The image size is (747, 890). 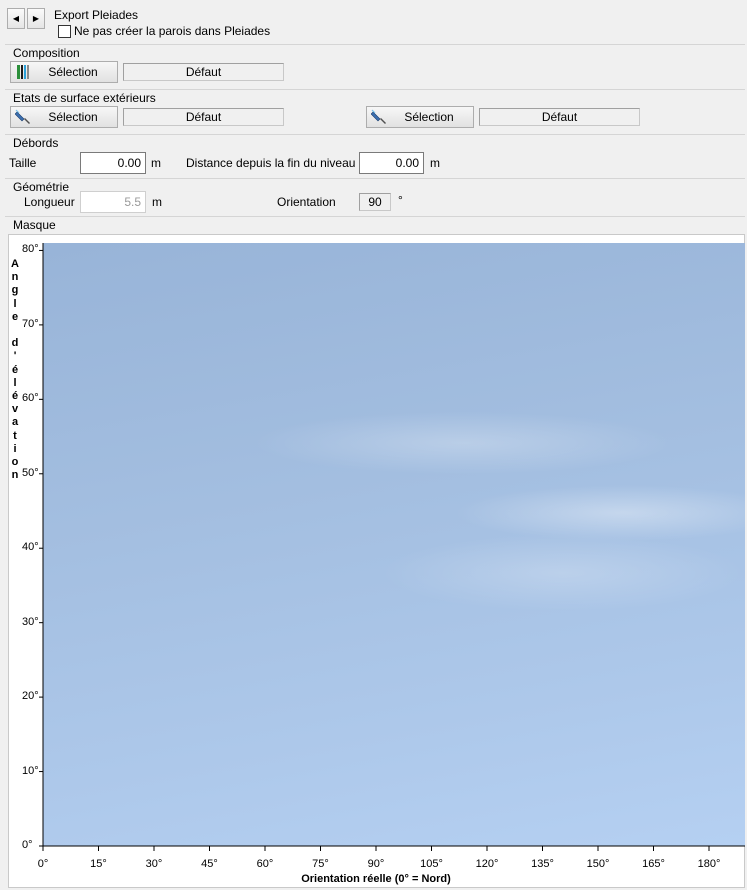 I want to click on y-axis-label-letter: v, so click(x=15, y=409).